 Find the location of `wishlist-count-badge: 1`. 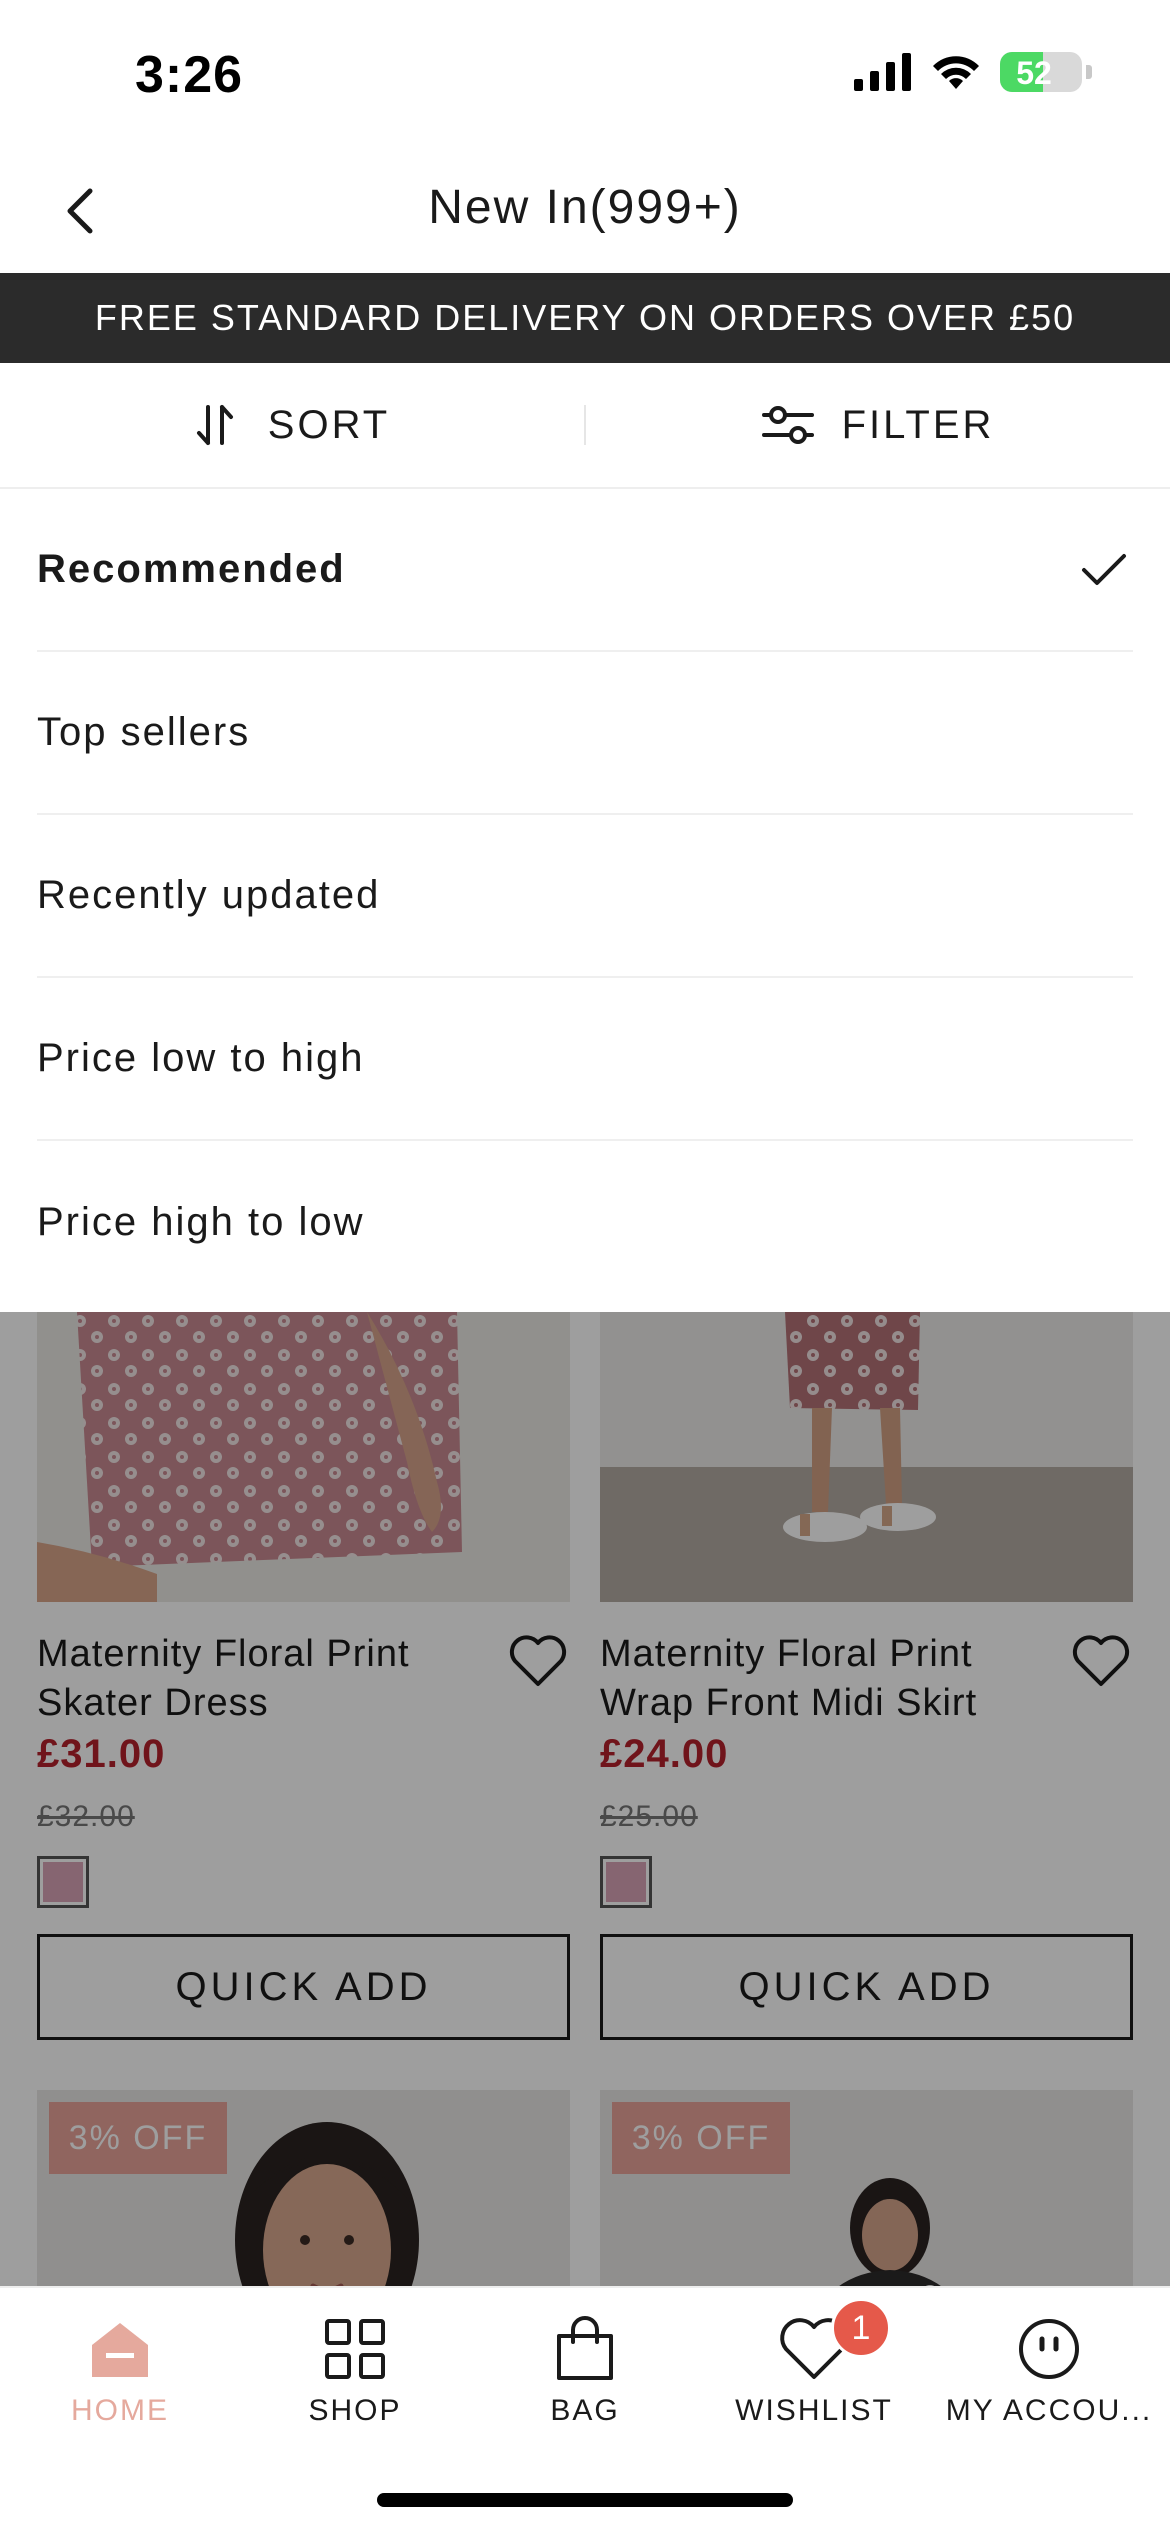

wishlist-count-badge: 1 is located at coordinates (861, 2328).